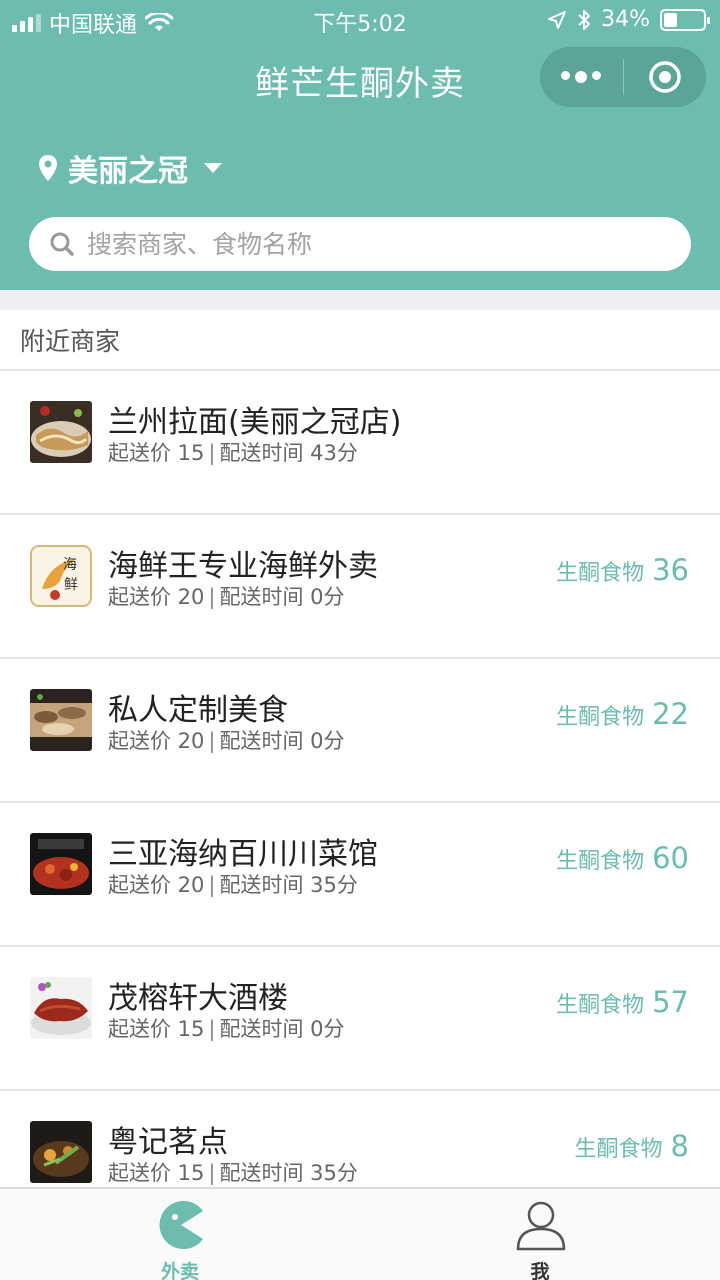 Image resolution: width=720 pixels, height=1280 pixels. I want to click on store-name: 粤记茗点, so click(168, 1142).